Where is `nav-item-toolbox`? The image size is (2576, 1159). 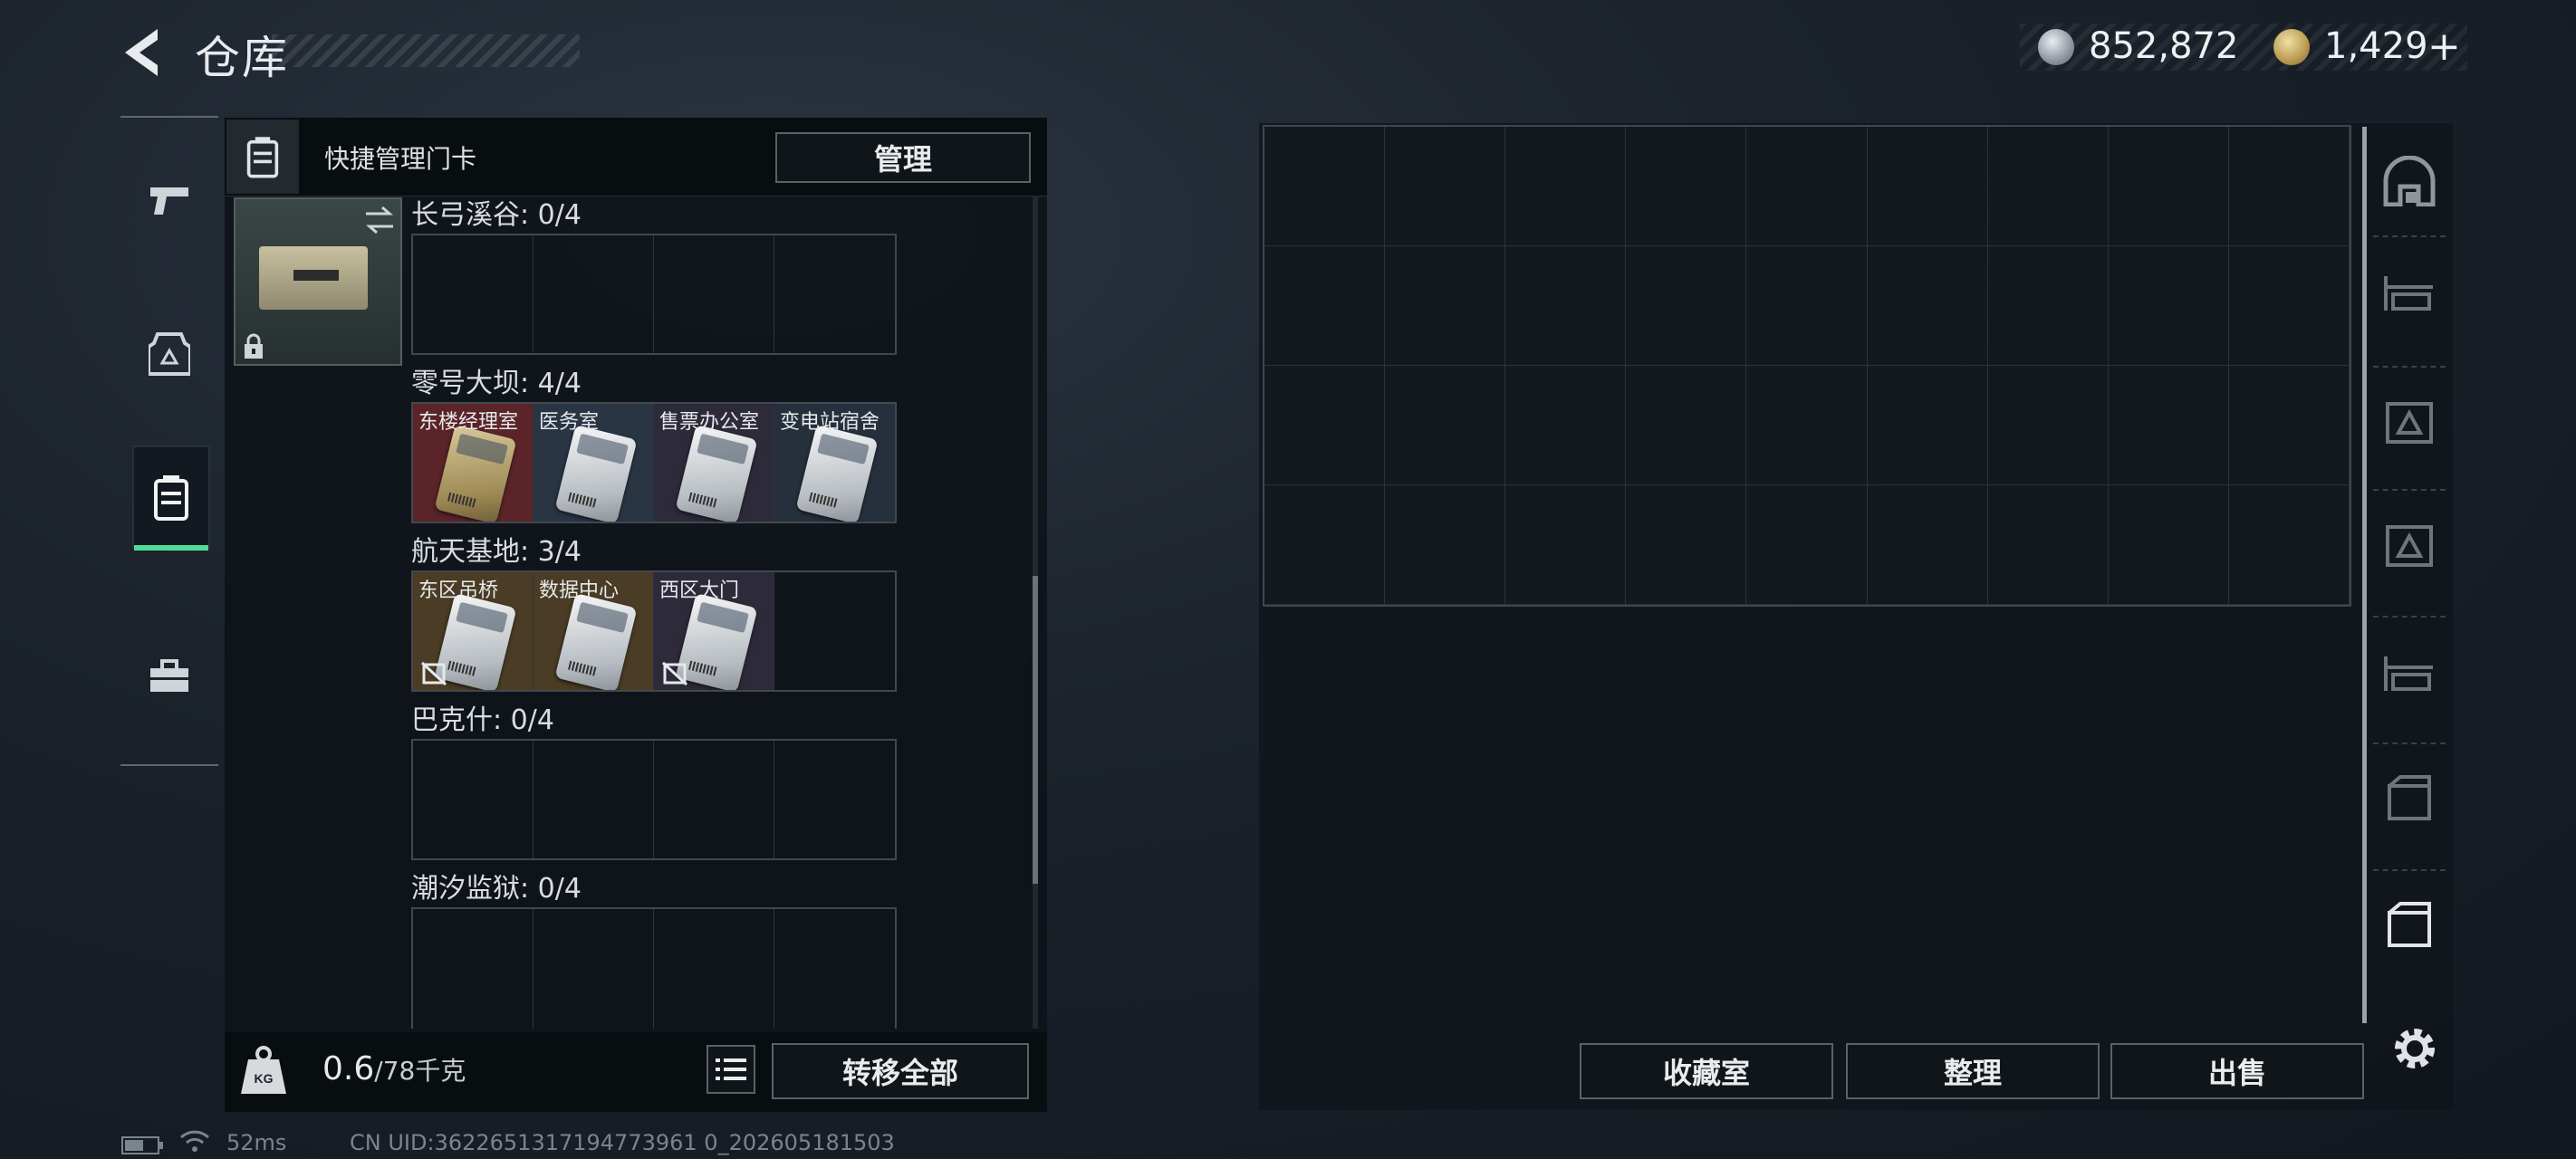 nav-item-toolbox is located at coordinates (169, 677).